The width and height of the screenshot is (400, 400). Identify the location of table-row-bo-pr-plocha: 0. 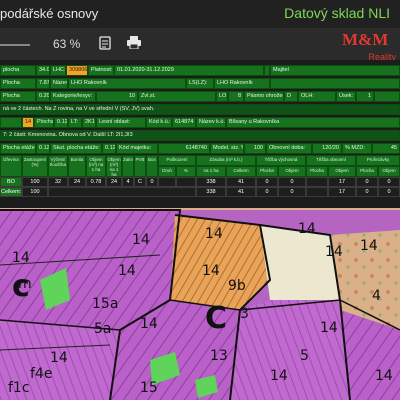
(367, 182).